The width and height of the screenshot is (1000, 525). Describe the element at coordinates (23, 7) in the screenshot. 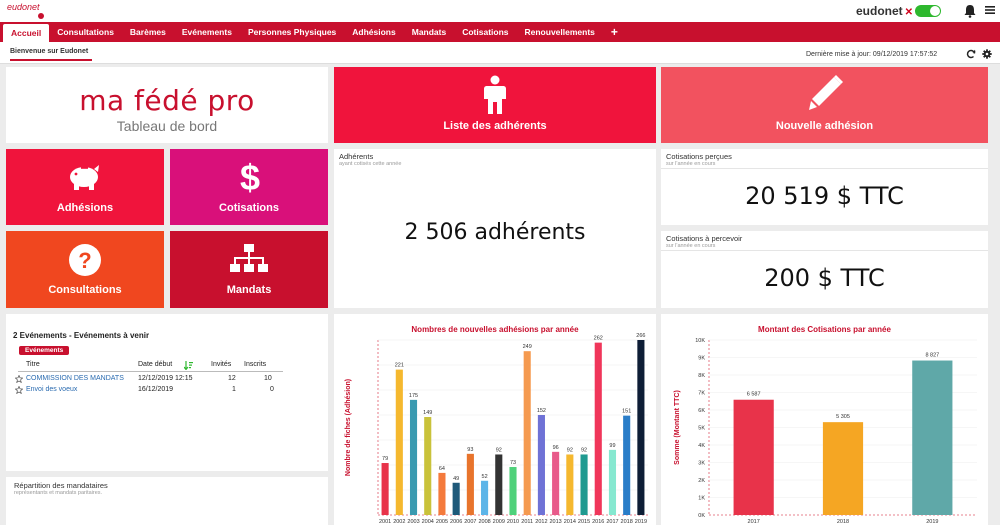

I see `svg-text: eudonet` at that location.